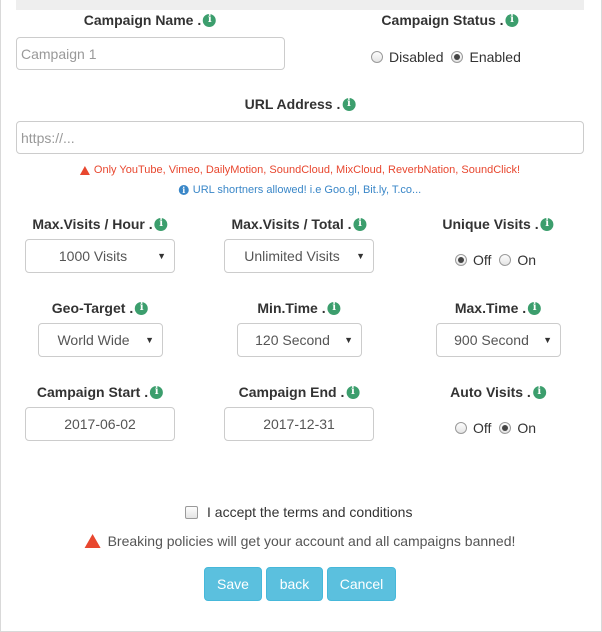 The height and width of the screenshot is (632, 602). I want to click on campaign-end-label: Campaign End .i, so click(299, 392).